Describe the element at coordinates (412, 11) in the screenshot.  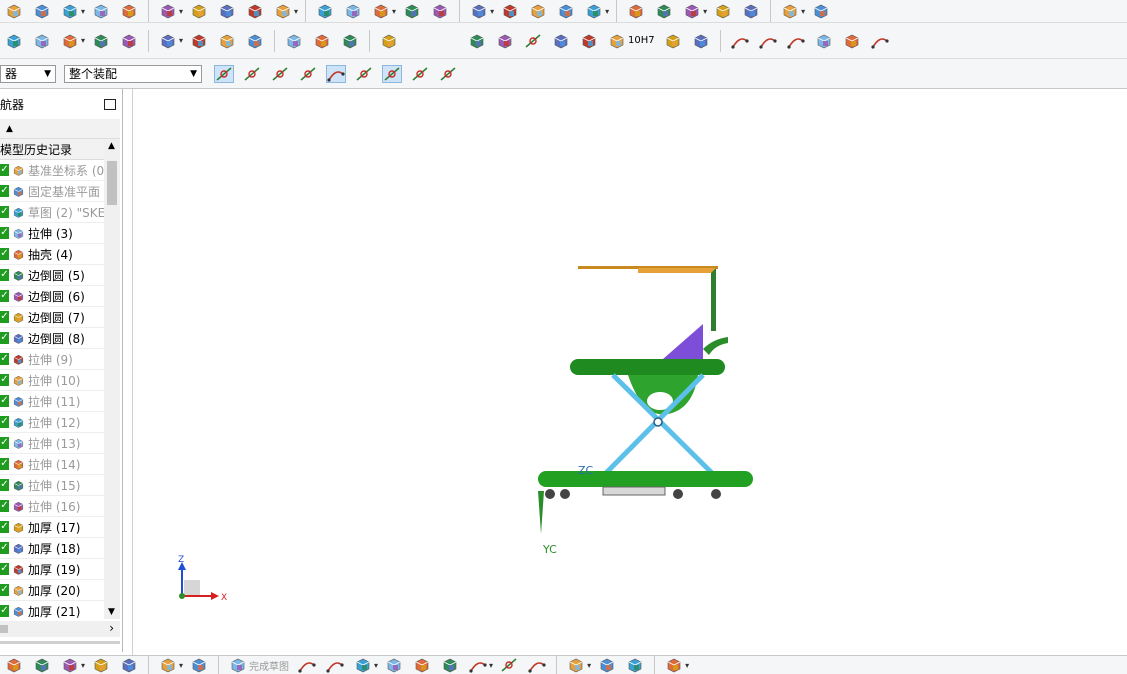
I see `draft-icon` at that location.